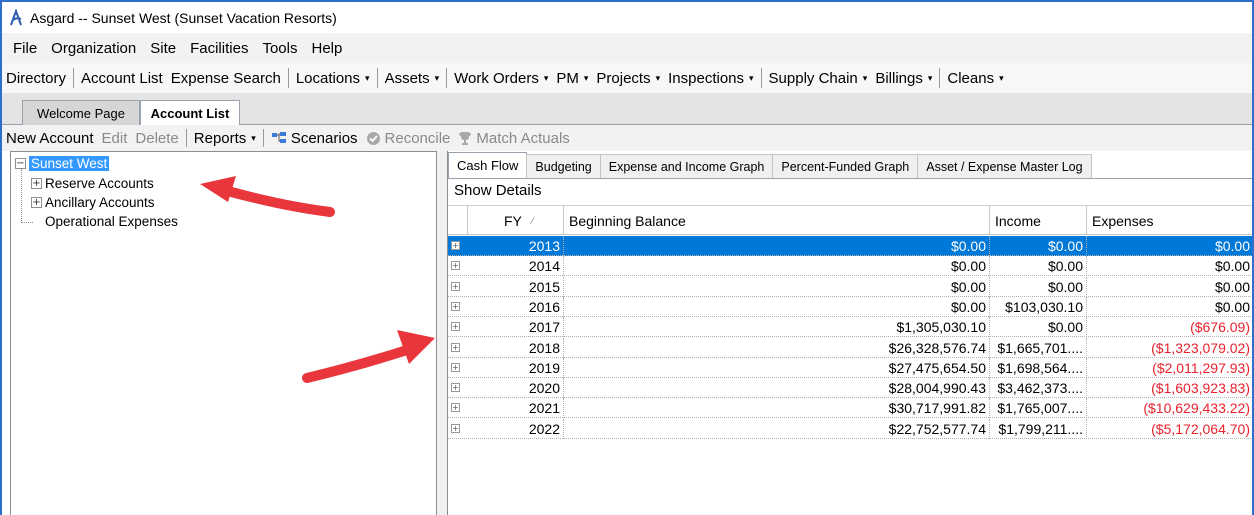  I want to click on show-details-toggle: Show Details, so click(498, 190).